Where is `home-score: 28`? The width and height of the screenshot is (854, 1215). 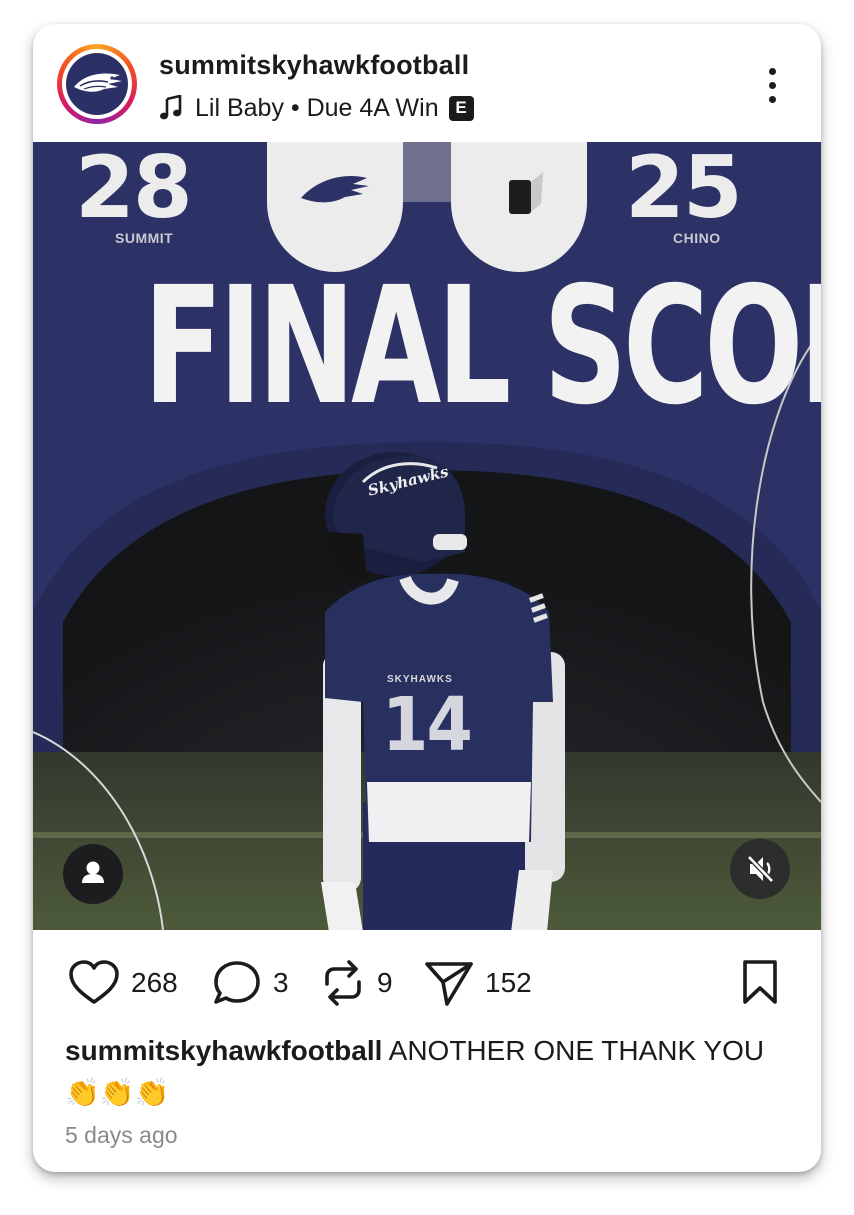 home-score: 28 is located at coordinates (134, 190).